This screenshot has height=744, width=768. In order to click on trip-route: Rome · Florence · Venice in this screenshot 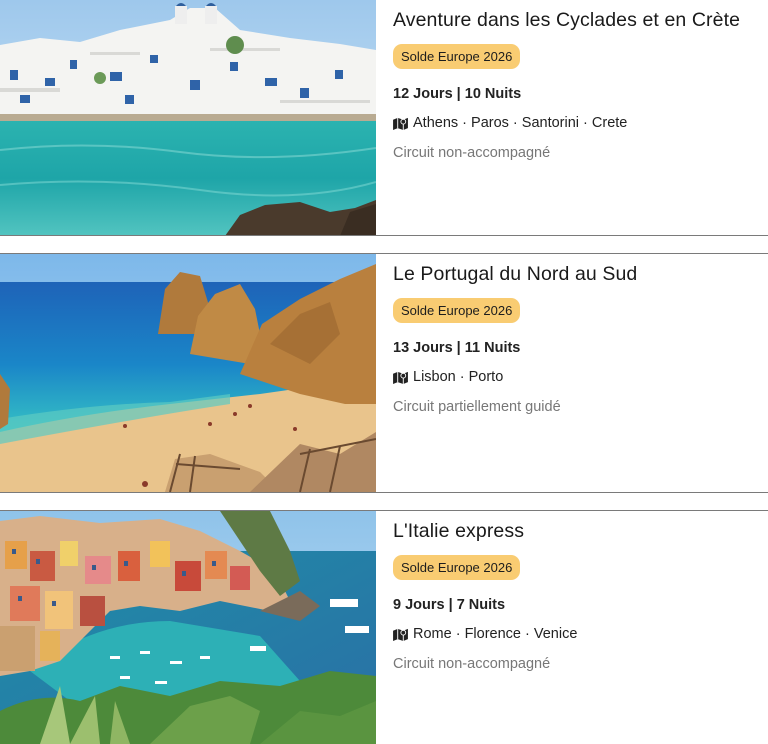, I will do `click(485, 634)`.